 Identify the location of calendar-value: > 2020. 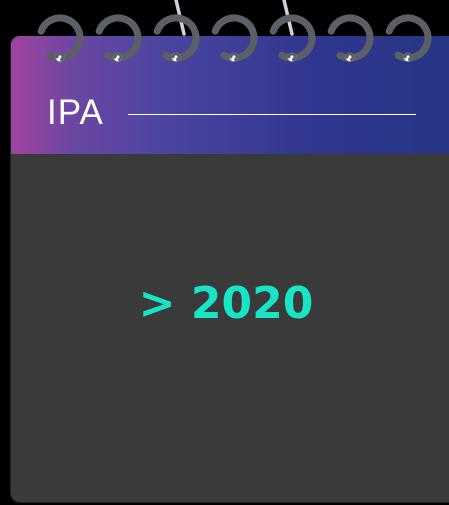
(226, 303).